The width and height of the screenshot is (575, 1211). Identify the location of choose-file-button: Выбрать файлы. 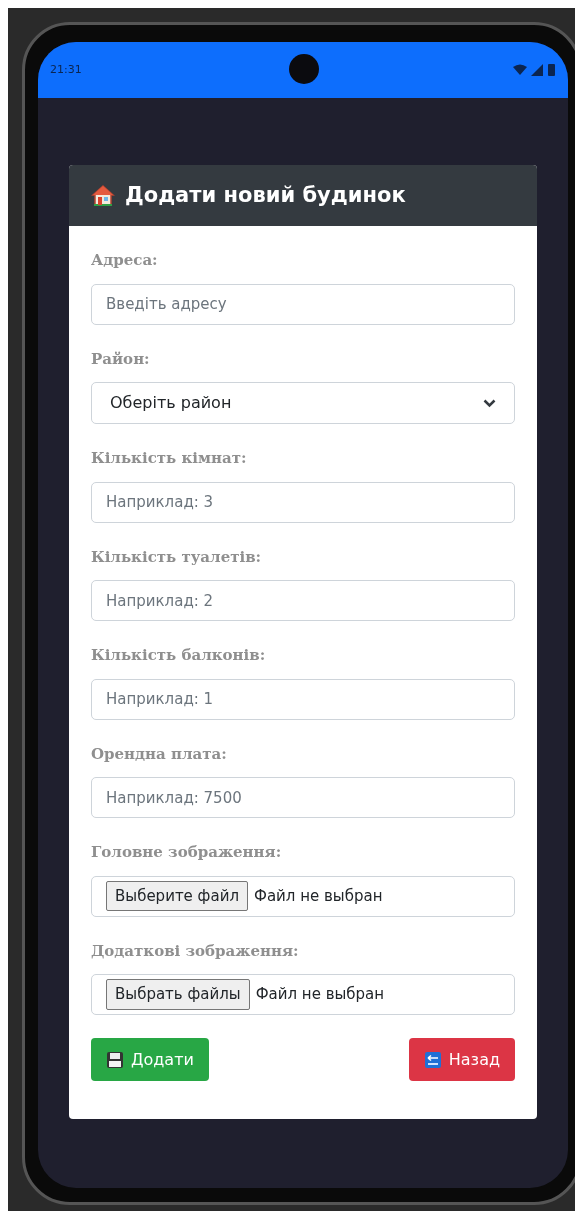
(178, 994).